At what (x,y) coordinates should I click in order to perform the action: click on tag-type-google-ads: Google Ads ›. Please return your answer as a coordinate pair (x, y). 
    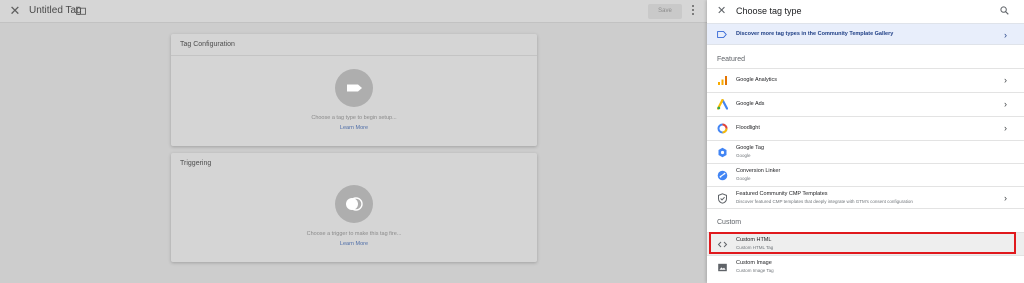
    Looking at the image, I should click on (865, 103).